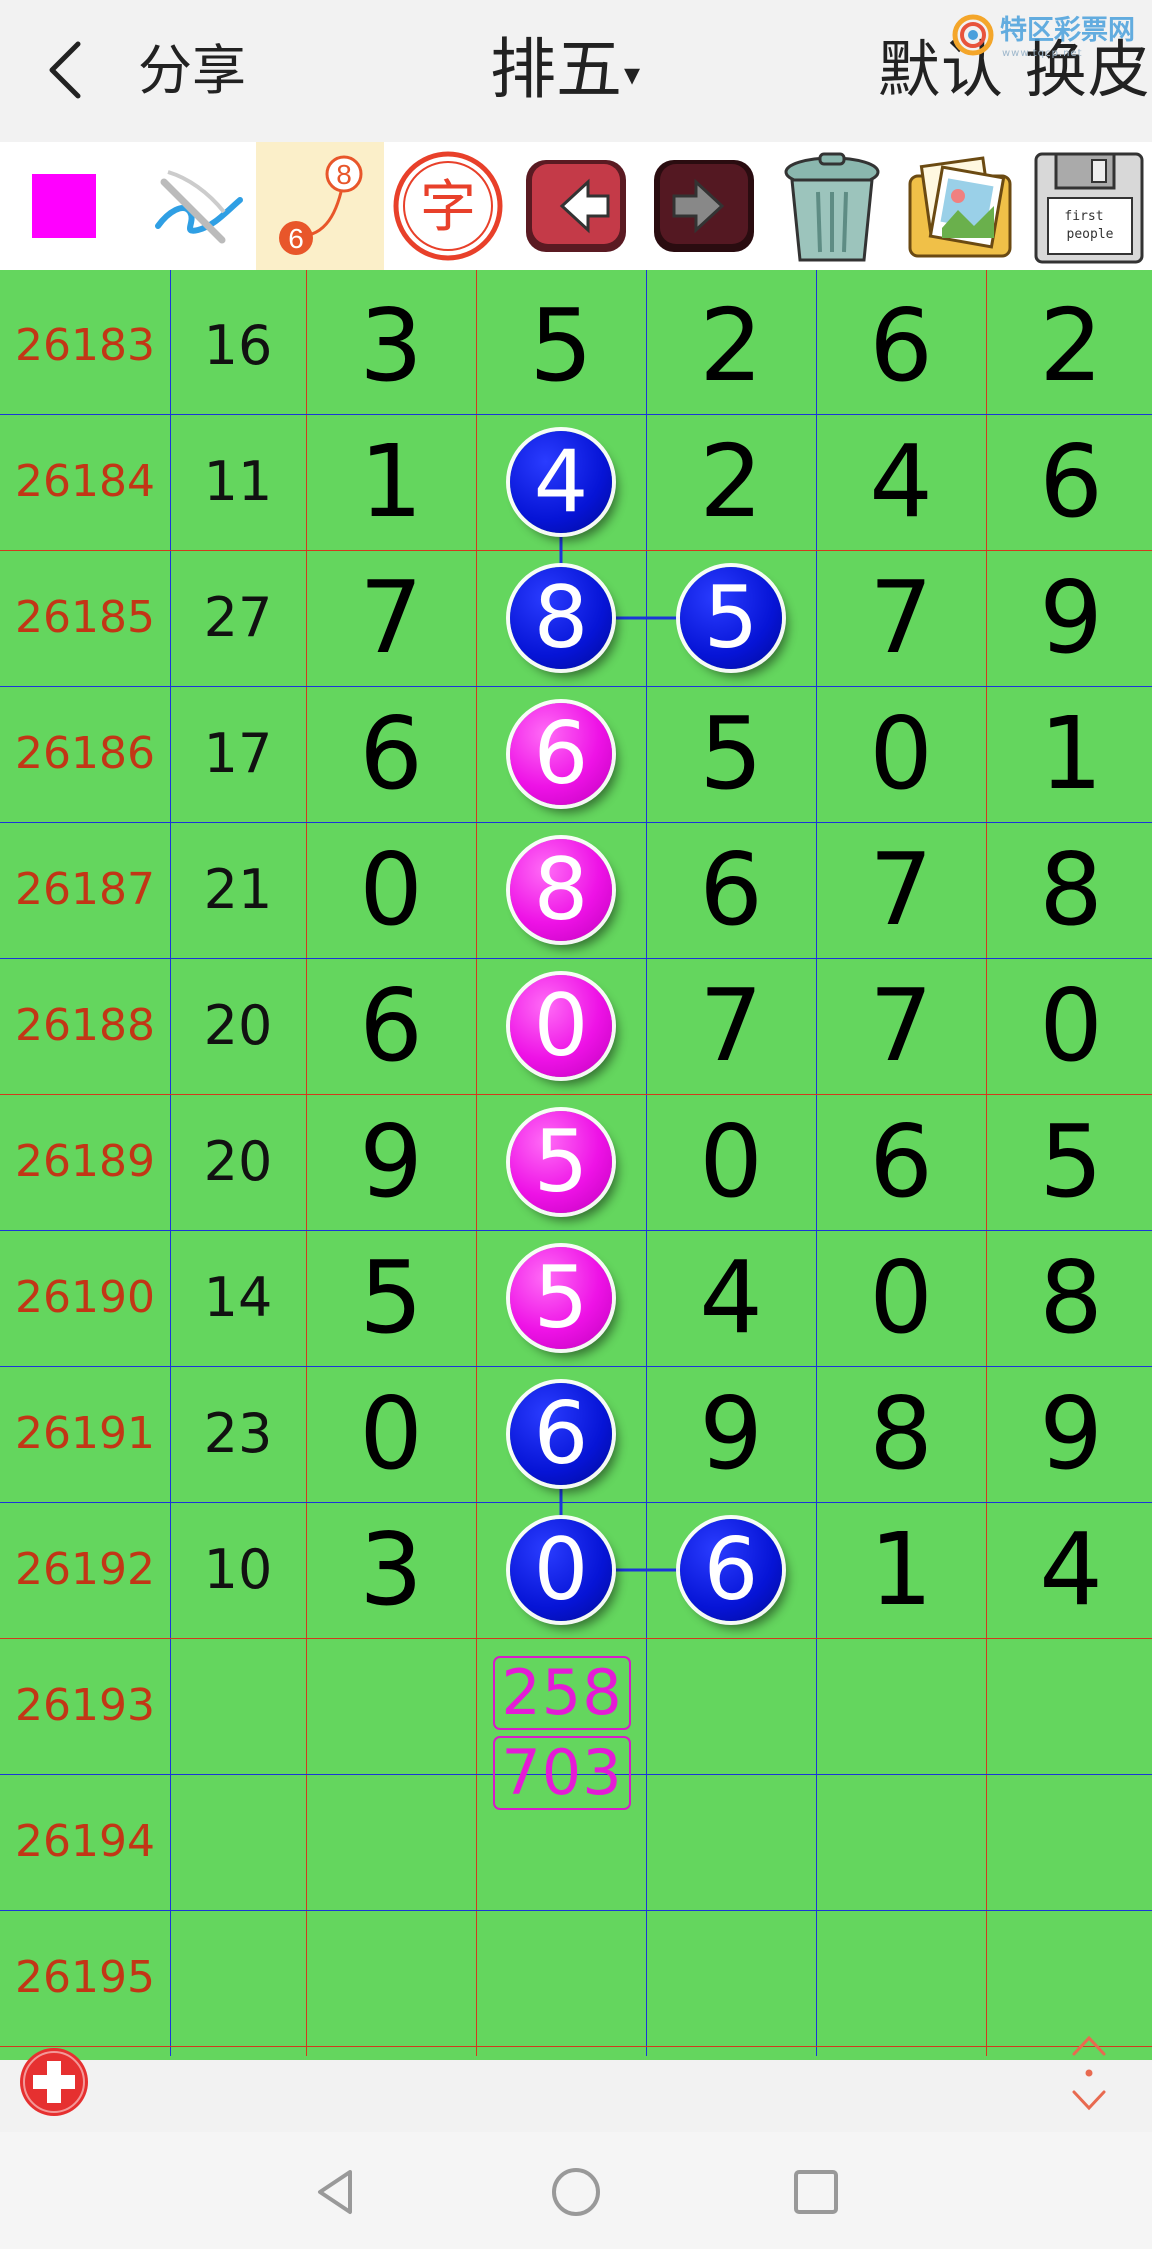 The height and width of the screenshot is (2249, 1152). I want to click on trash-icon, so click(832, 206).